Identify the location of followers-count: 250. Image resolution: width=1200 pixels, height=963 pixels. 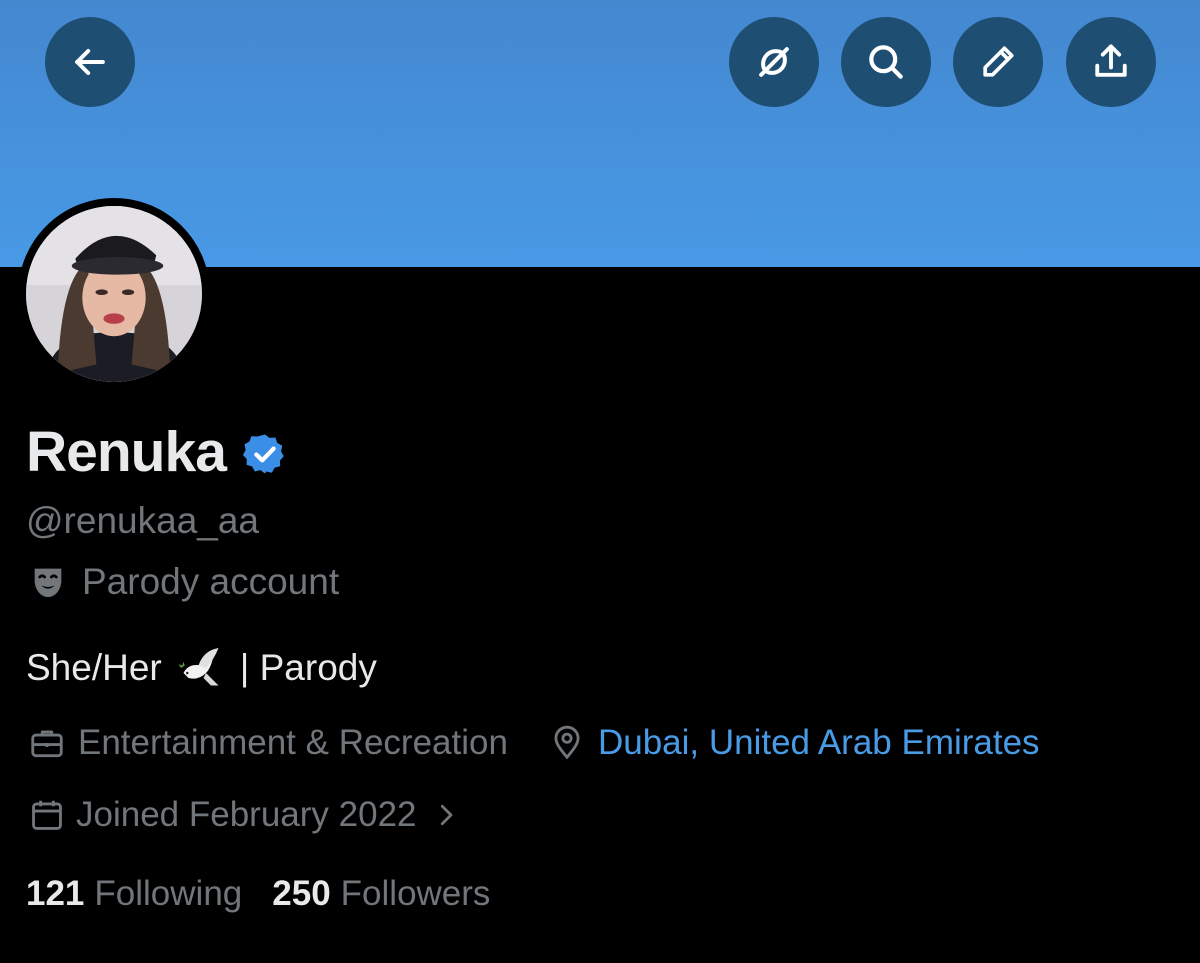
(301, 893).